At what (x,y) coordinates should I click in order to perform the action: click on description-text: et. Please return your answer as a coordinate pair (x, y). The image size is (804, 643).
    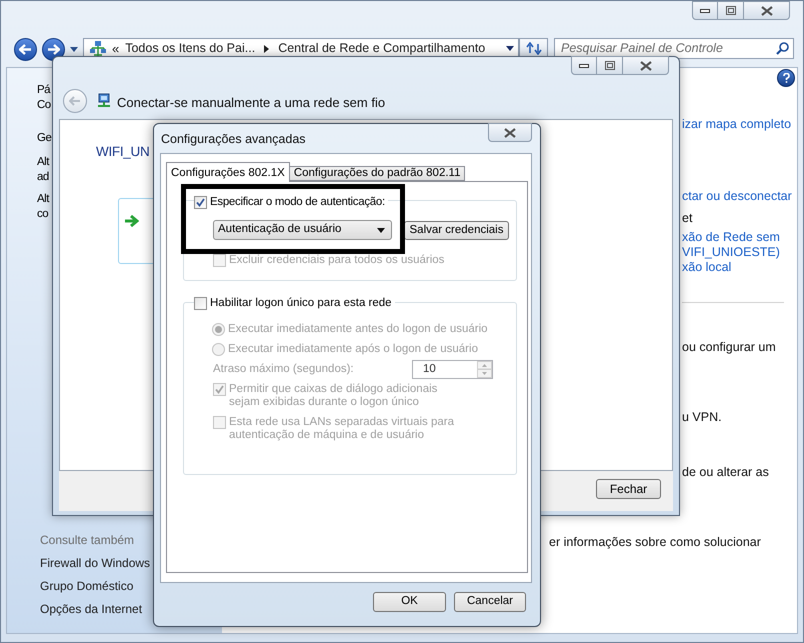
    Looking at the image, I should click on (687, 218).